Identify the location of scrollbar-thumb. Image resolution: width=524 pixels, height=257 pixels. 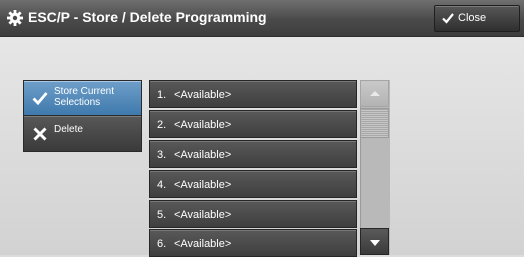
(374, 123).